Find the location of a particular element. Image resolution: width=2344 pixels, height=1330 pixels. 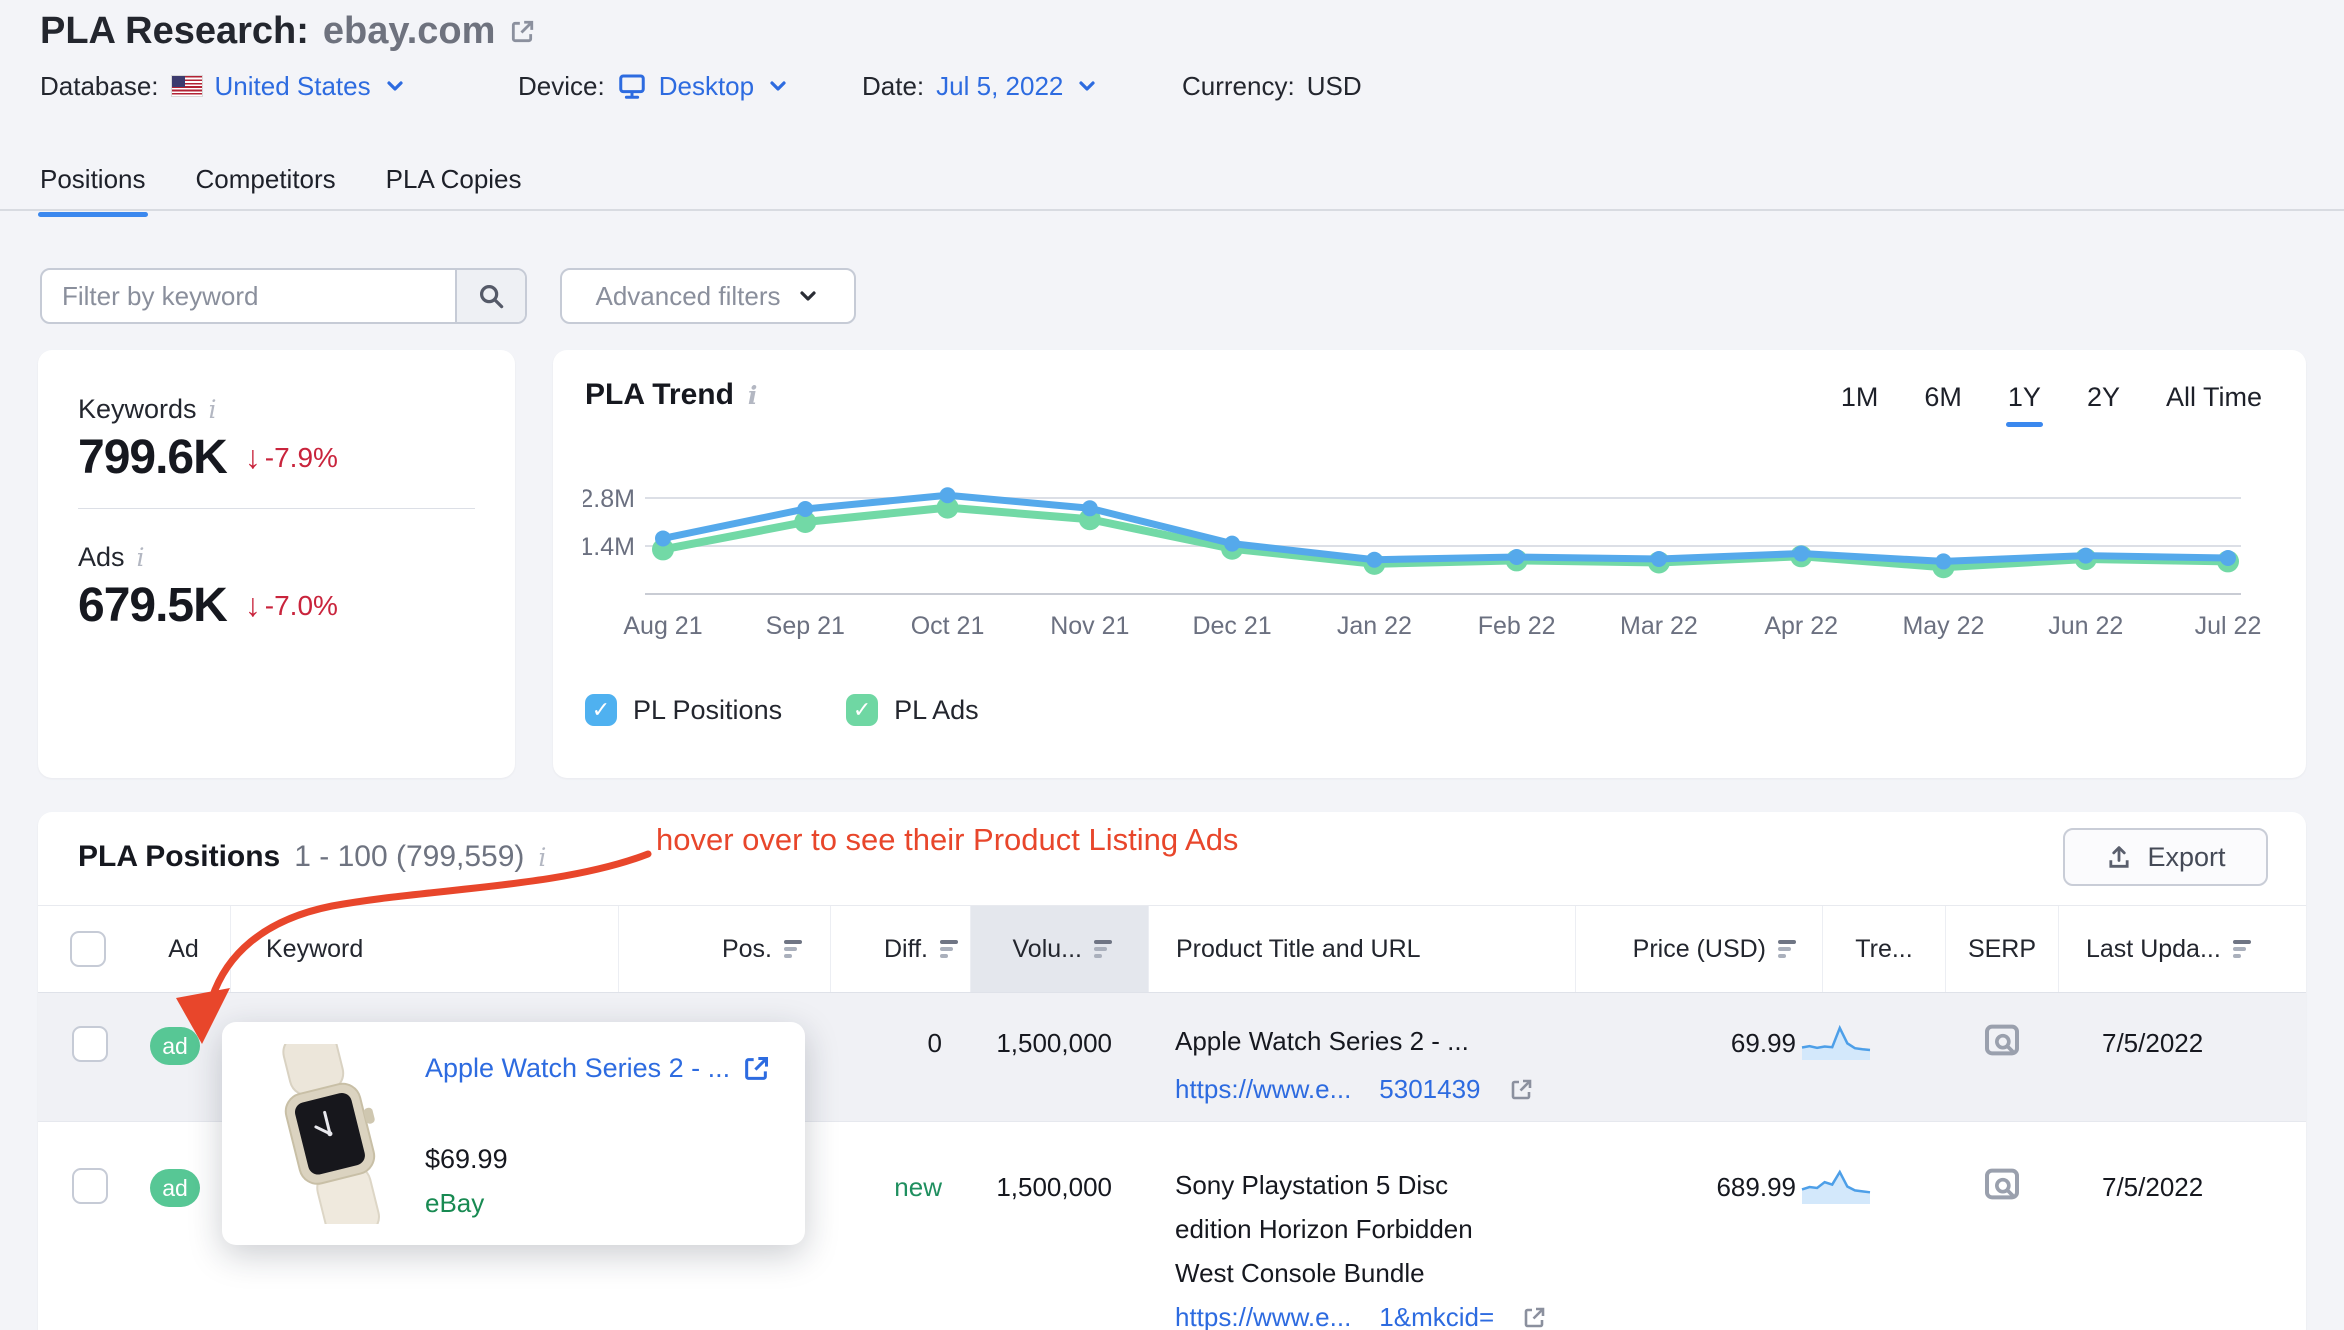

col-pos: Pos. is located at coordinates (724, 949).